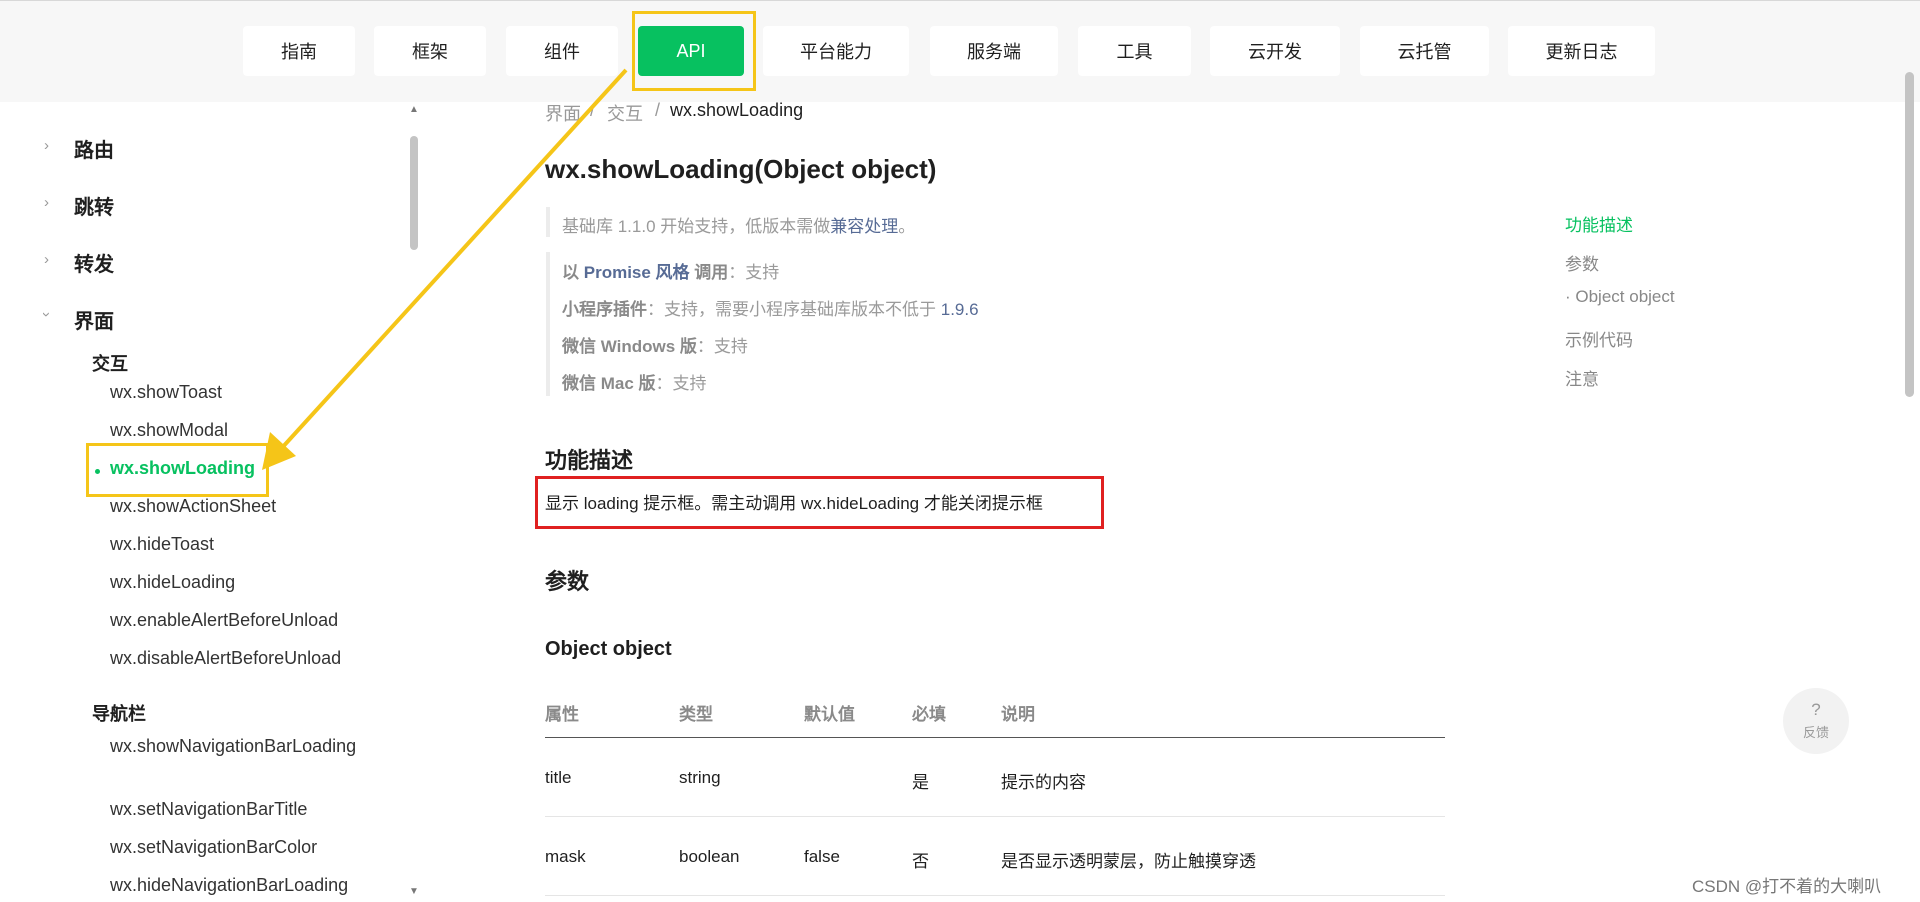 The image size is (1920, 902). I want to click on sidebar-item-setnavigationbarcolor: wx.setNavigationBarColor, so click(213, 847).